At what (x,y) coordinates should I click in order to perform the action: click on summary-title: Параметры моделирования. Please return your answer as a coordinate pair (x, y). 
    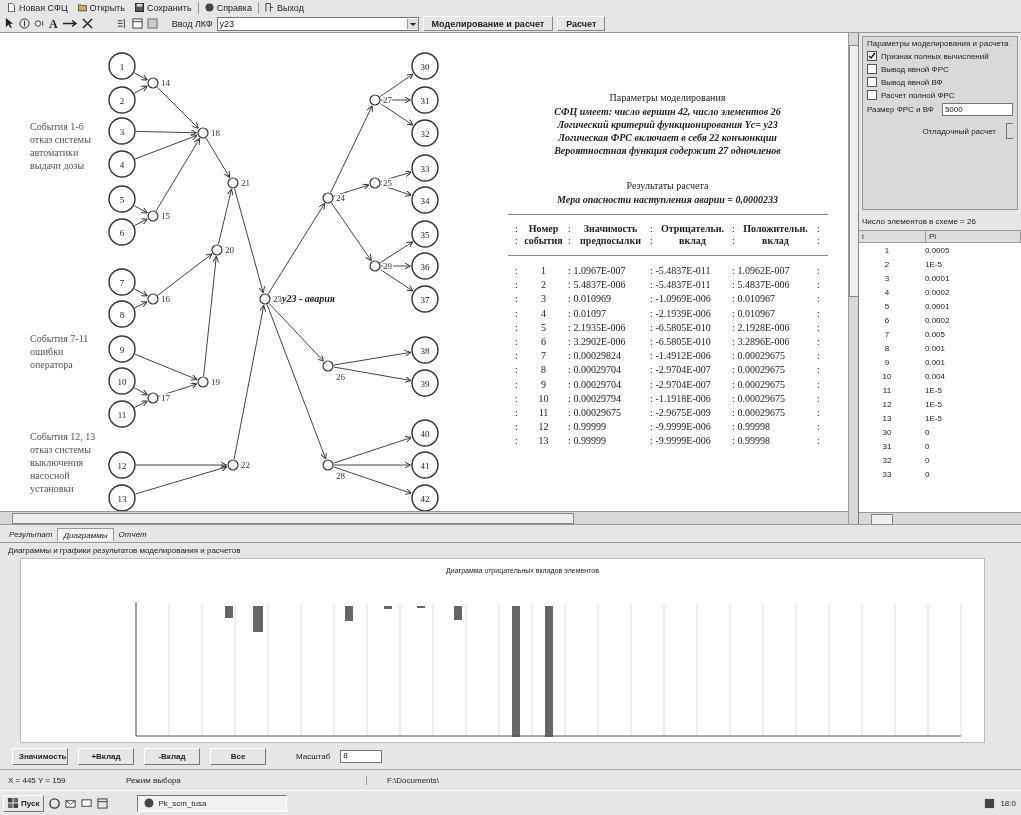
    Looking at the image, I should click on (667, 98).